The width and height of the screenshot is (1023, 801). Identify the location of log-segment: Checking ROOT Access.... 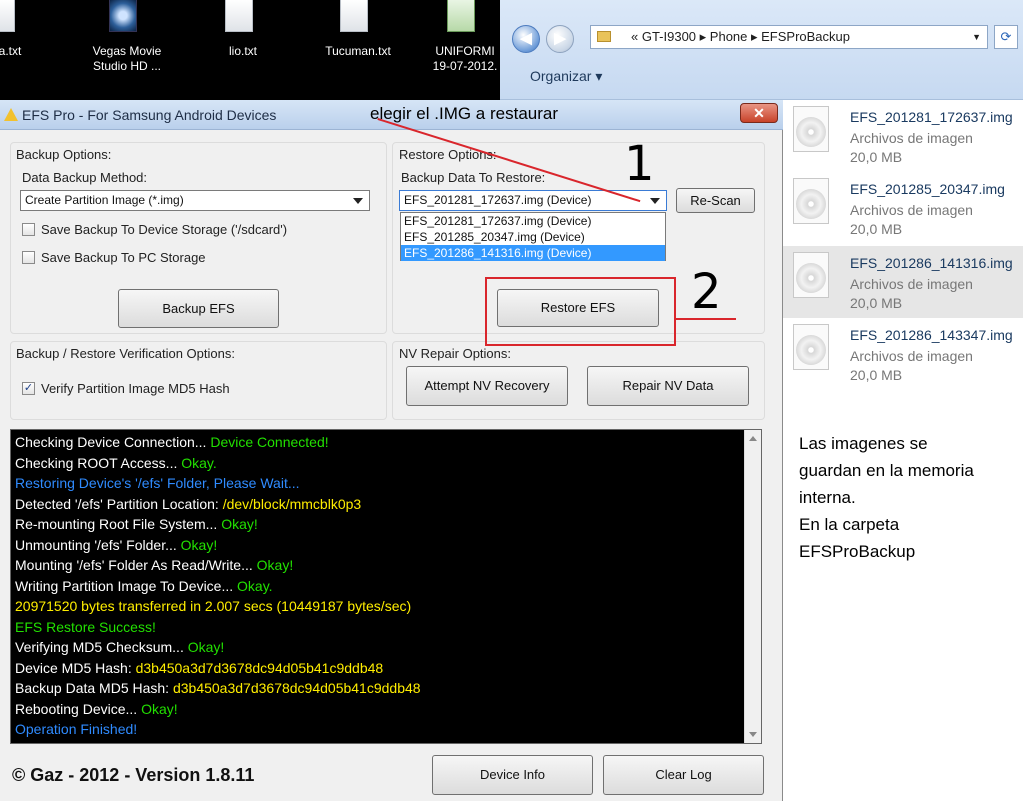
(98, 462).